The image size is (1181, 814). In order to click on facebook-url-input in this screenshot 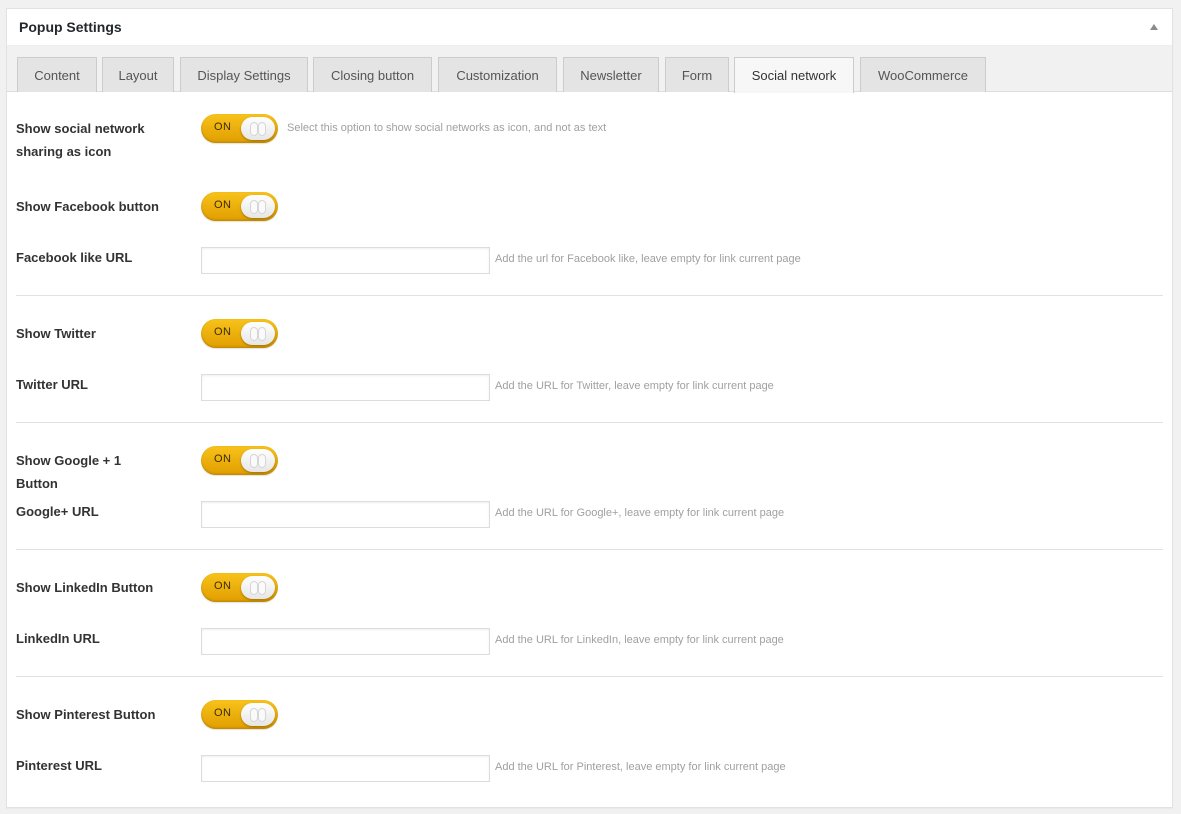, I will do `click(345, 260)`.